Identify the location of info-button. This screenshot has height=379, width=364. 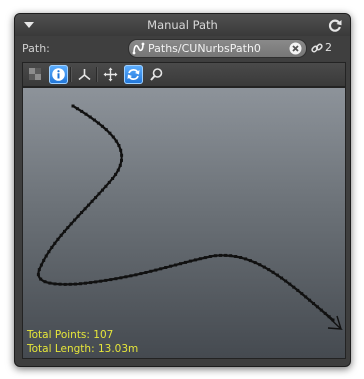
(58, 74).